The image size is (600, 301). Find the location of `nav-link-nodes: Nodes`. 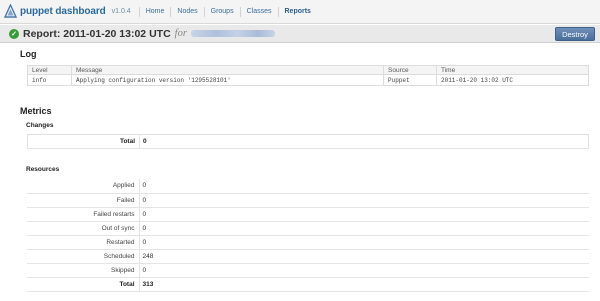

nav-link-nodes: Nodes is located at coordinates (186, 11).